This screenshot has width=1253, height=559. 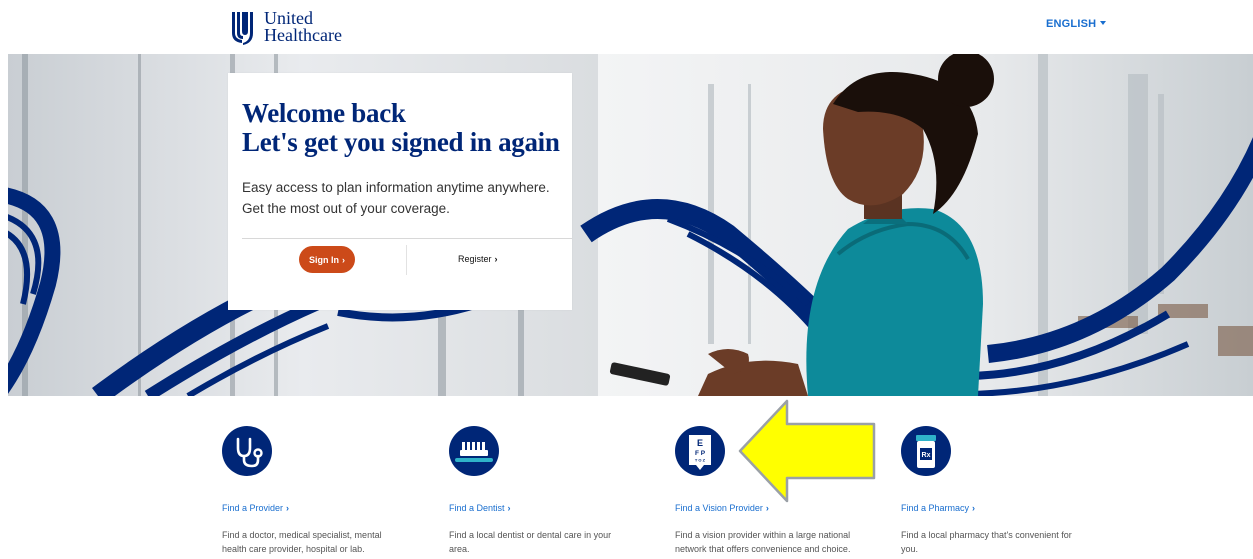 I want to click on stethoscope-icon, so click(x=247, y=451).